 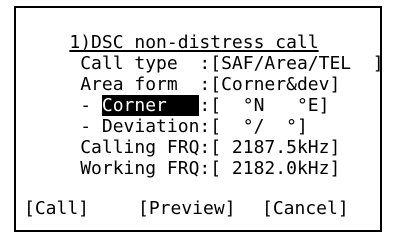 I want to click on calling-frq-row: Calling FRQ:[ 2187.5kHz], so click(x=183, y=136).